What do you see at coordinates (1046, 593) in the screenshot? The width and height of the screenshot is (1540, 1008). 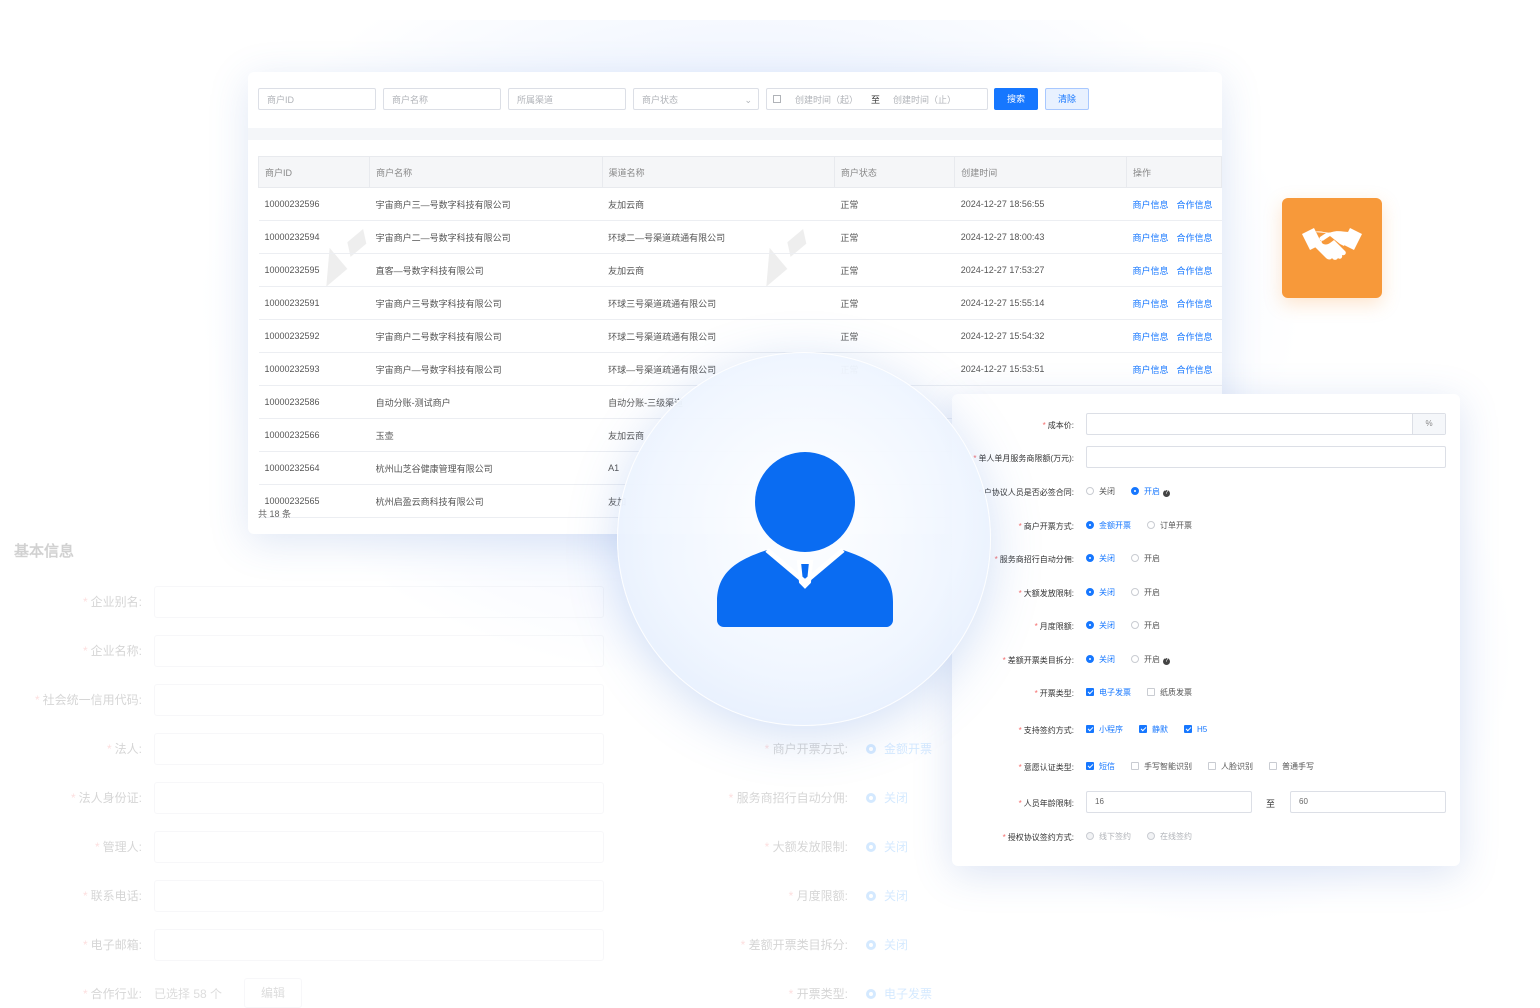 I see `field-label: * 大额发放限制:` at bounding box center [1046, 593].